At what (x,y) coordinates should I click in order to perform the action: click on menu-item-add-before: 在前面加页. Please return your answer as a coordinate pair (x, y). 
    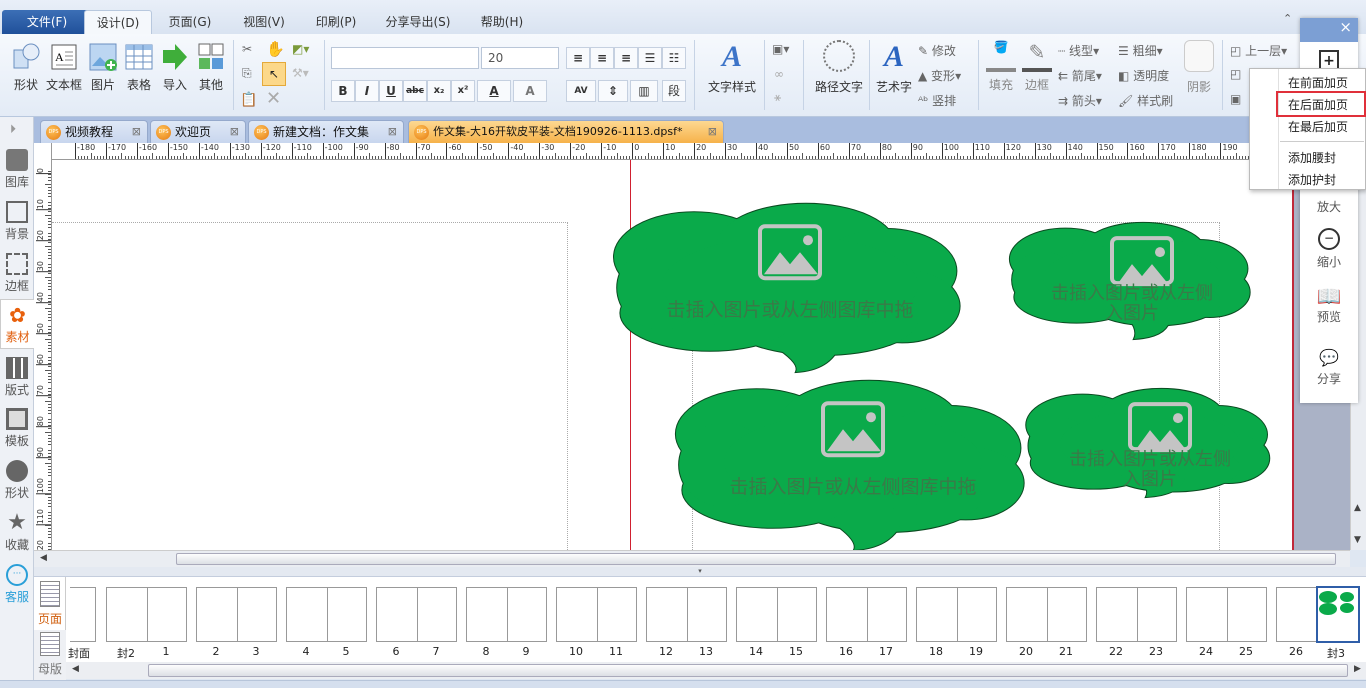
    Looking at the image, I should click on (1318, 82).